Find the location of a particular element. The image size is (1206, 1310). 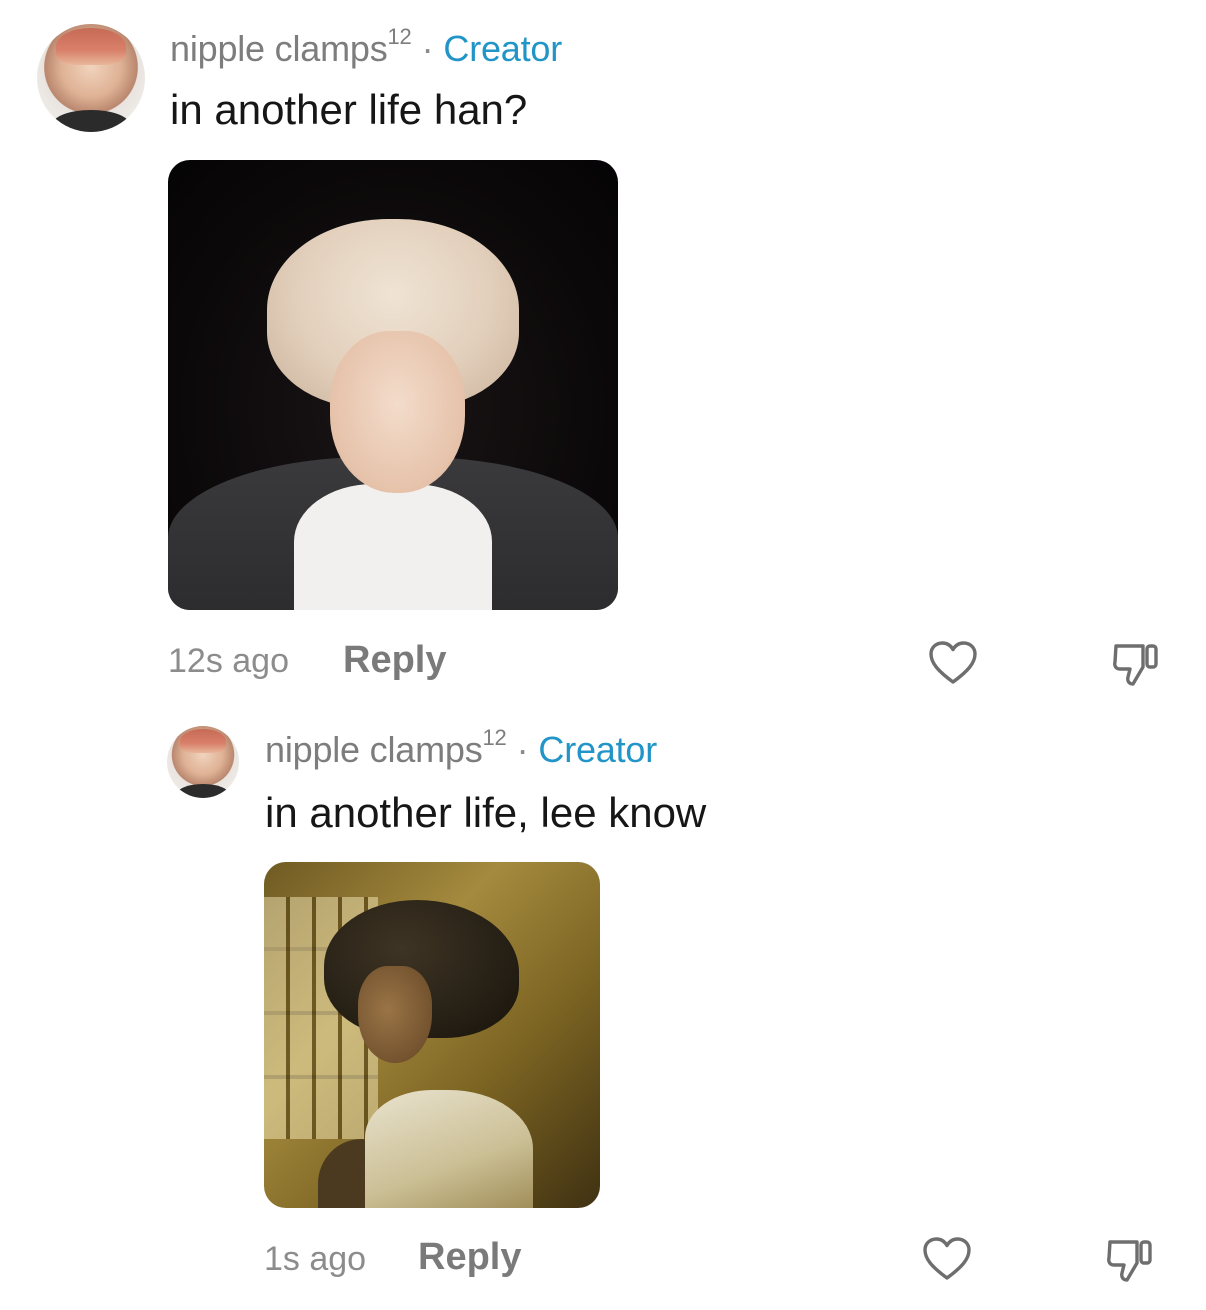

comment-text: in another life han? is located at coordinates (349, 109).